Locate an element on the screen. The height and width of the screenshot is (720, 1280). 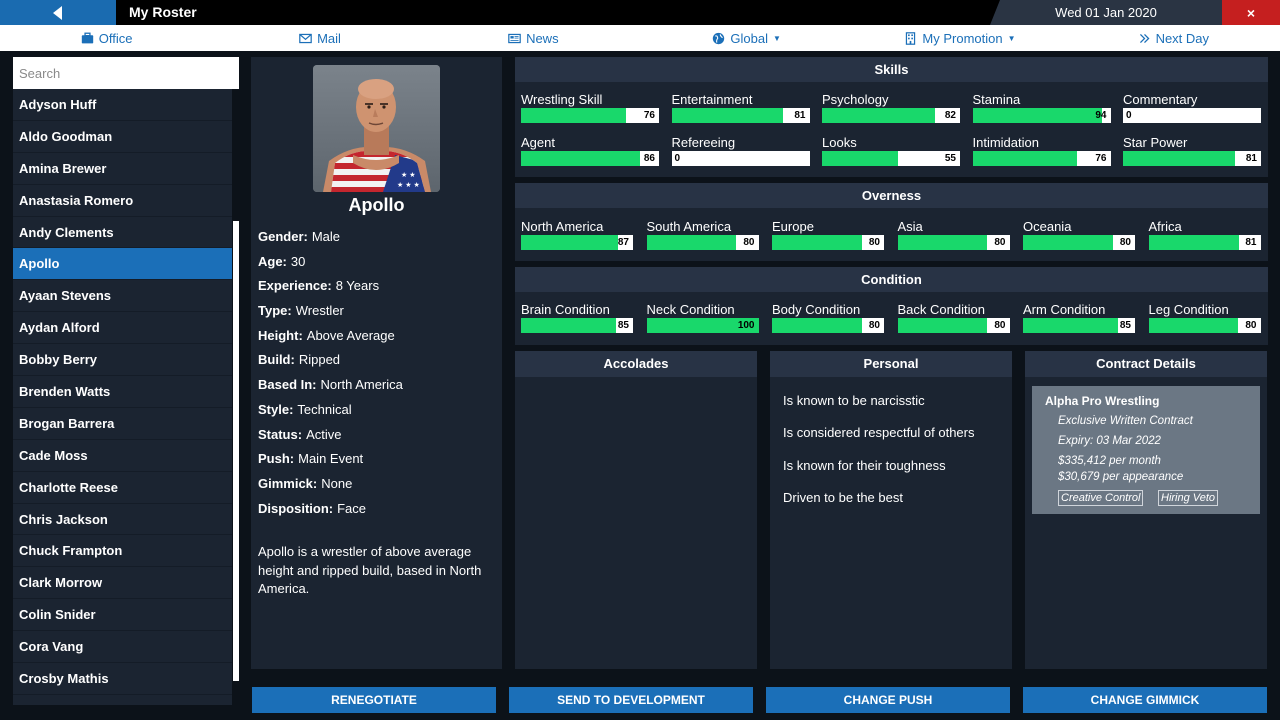
stat-label: Agent is located at coordinates (538, 142).